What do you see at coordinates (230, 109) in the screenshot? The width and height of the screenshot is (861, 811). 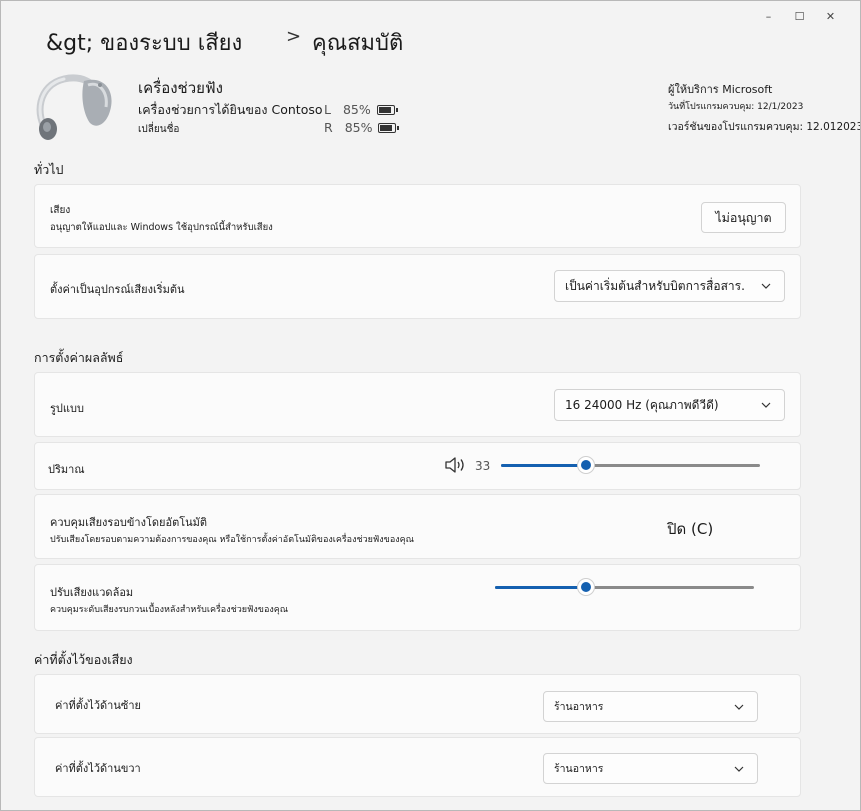 I see `device-description: เครื่องช่วยการได้ยินของ Contoso` at bounding box center [230, 109].